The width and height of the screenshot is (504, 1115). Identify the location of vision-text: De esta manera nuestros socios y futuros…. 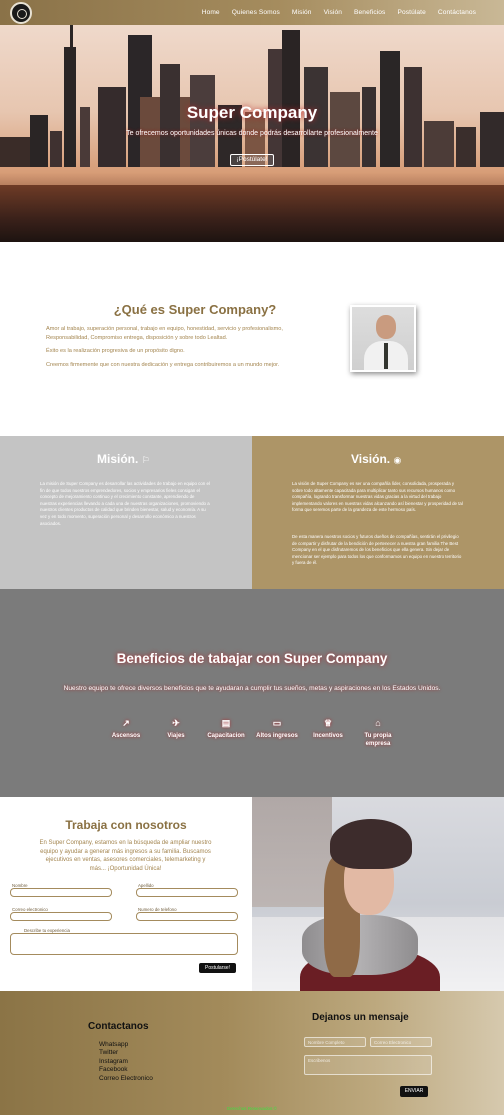
(377, 550).